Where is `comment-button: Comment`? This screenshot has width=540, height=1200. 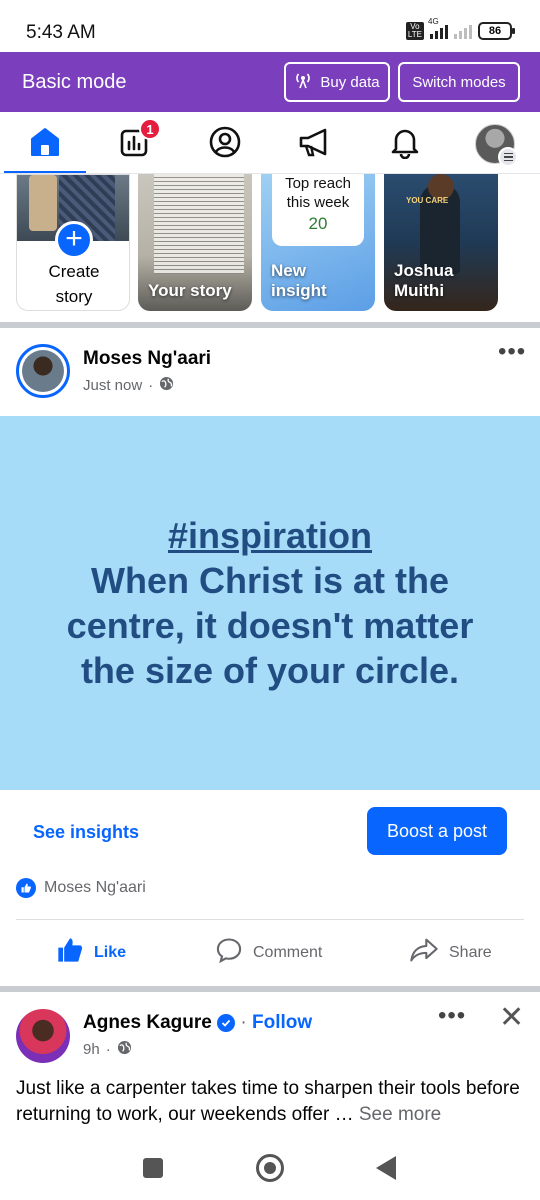 comment-button: Comment is located at coordinates (268, 952).